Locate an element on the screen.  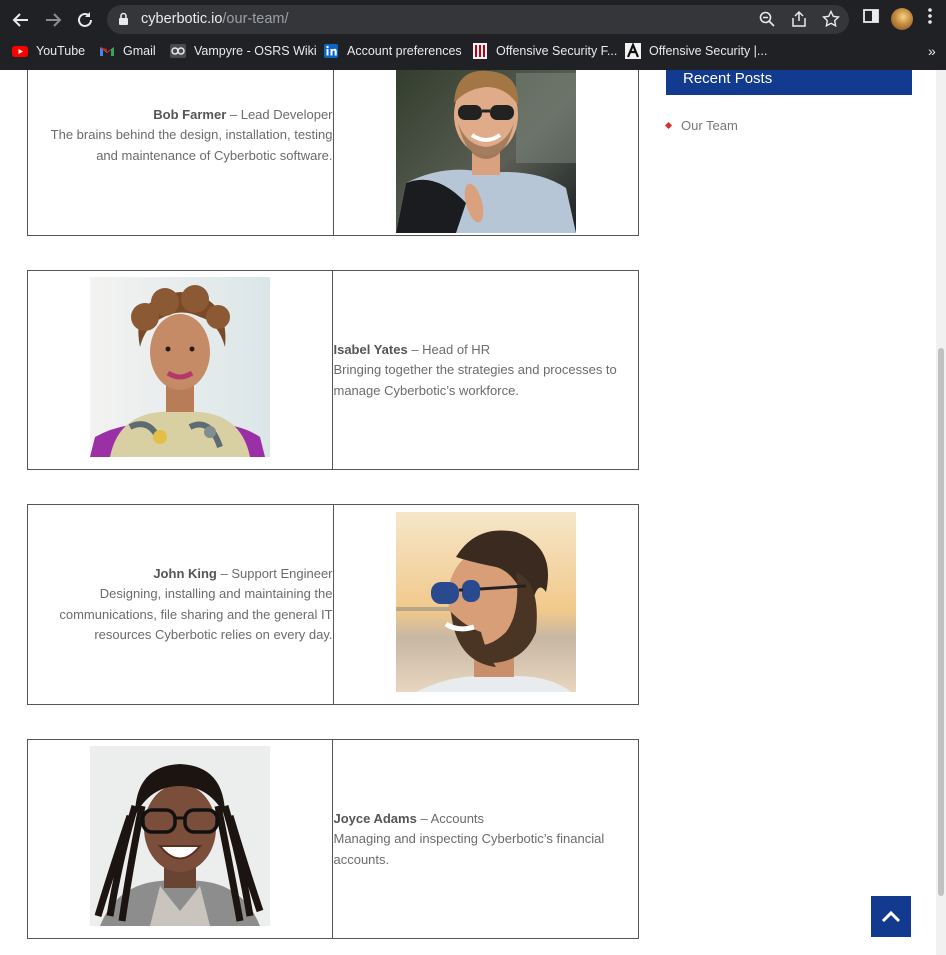
page-scrollbar is located at coordinates (941, 512).